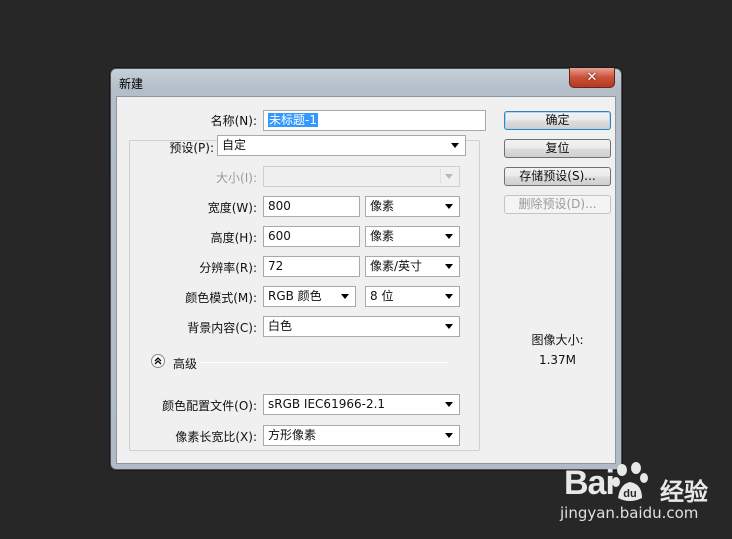 This screenshot has height=539, width=732. I want to click on name-input: 未标题-1, so click(374, 120).